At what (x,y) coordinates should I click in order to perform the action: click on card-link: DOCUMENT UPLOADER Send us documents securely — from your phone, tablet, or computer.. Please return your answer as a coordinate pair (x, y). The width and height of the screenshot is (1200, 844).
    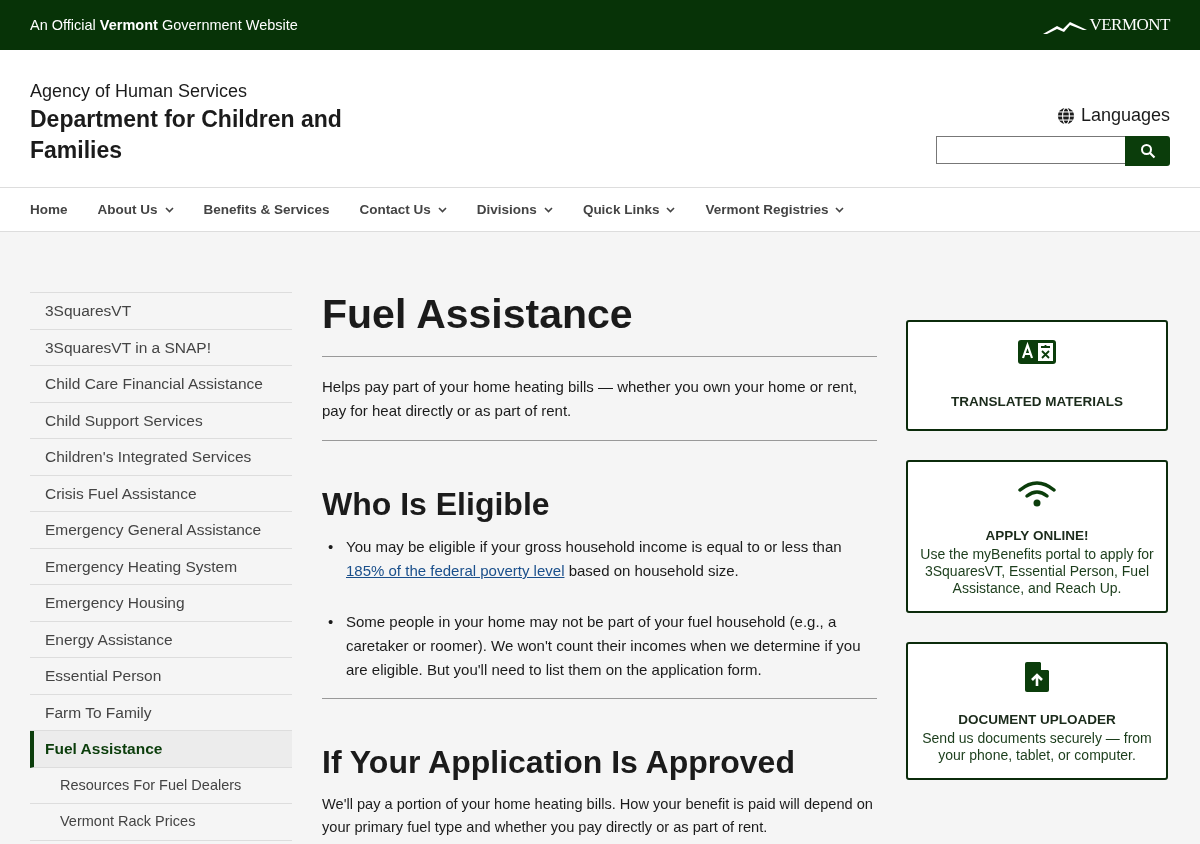
    Looking at the image, I should click on (1037, 711).